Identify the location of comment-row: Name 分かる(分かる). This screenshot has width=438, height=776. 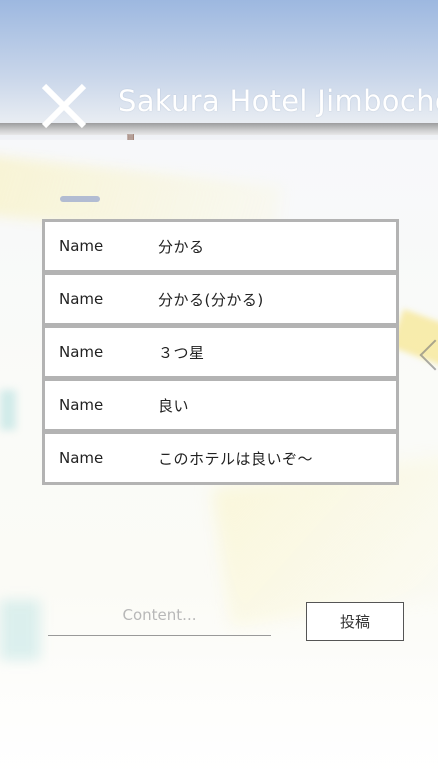
(220, 299).